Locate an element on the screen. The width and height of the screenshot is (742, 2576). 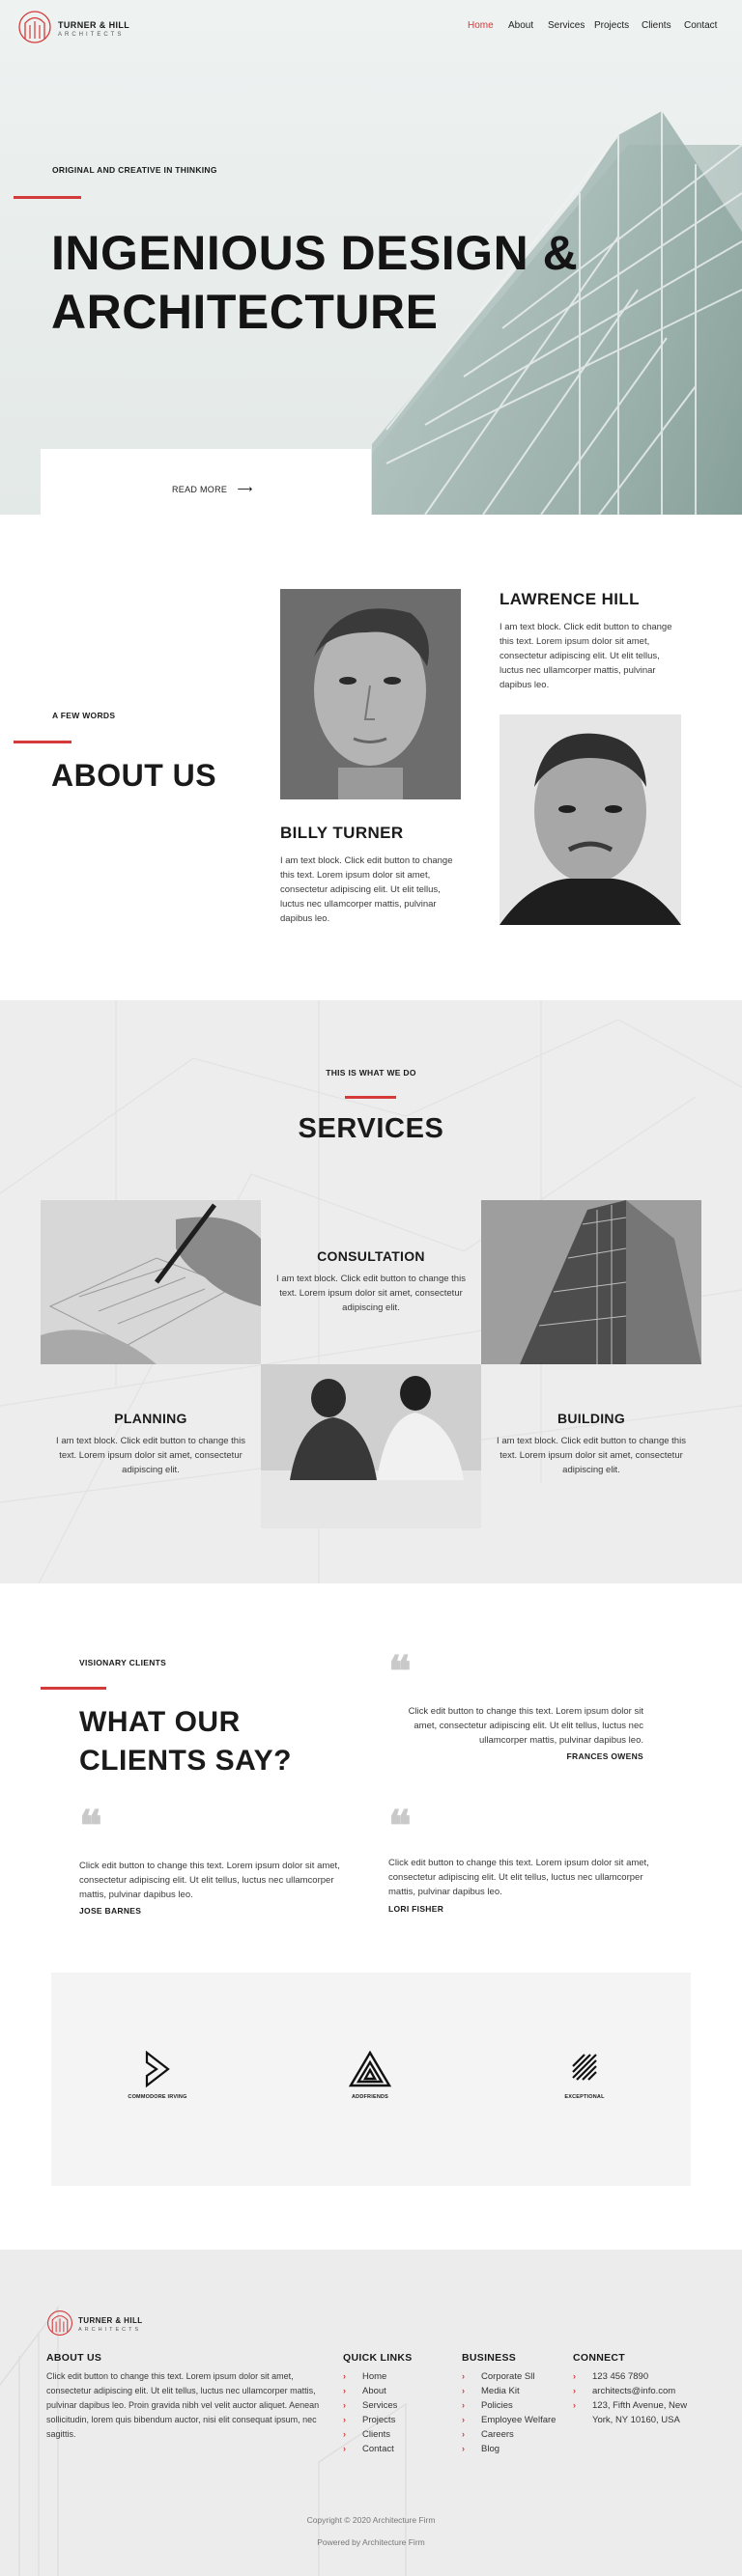
footer-link-policies: Policies is located at coordinates (497, 2406).